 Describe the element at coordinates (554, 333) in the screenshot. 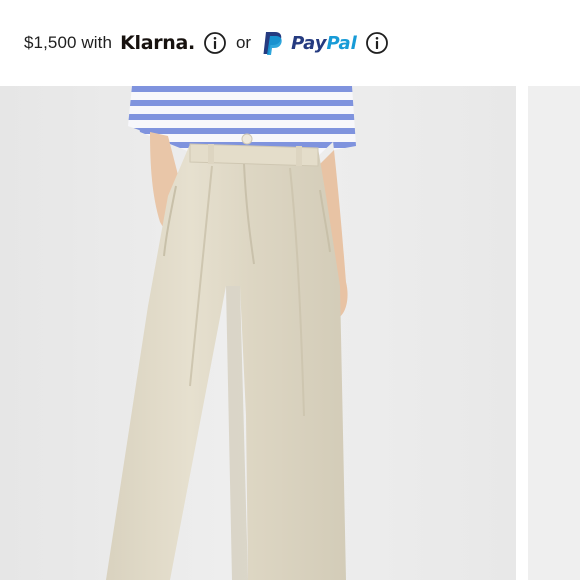

I see `product-photo-next` at that location.